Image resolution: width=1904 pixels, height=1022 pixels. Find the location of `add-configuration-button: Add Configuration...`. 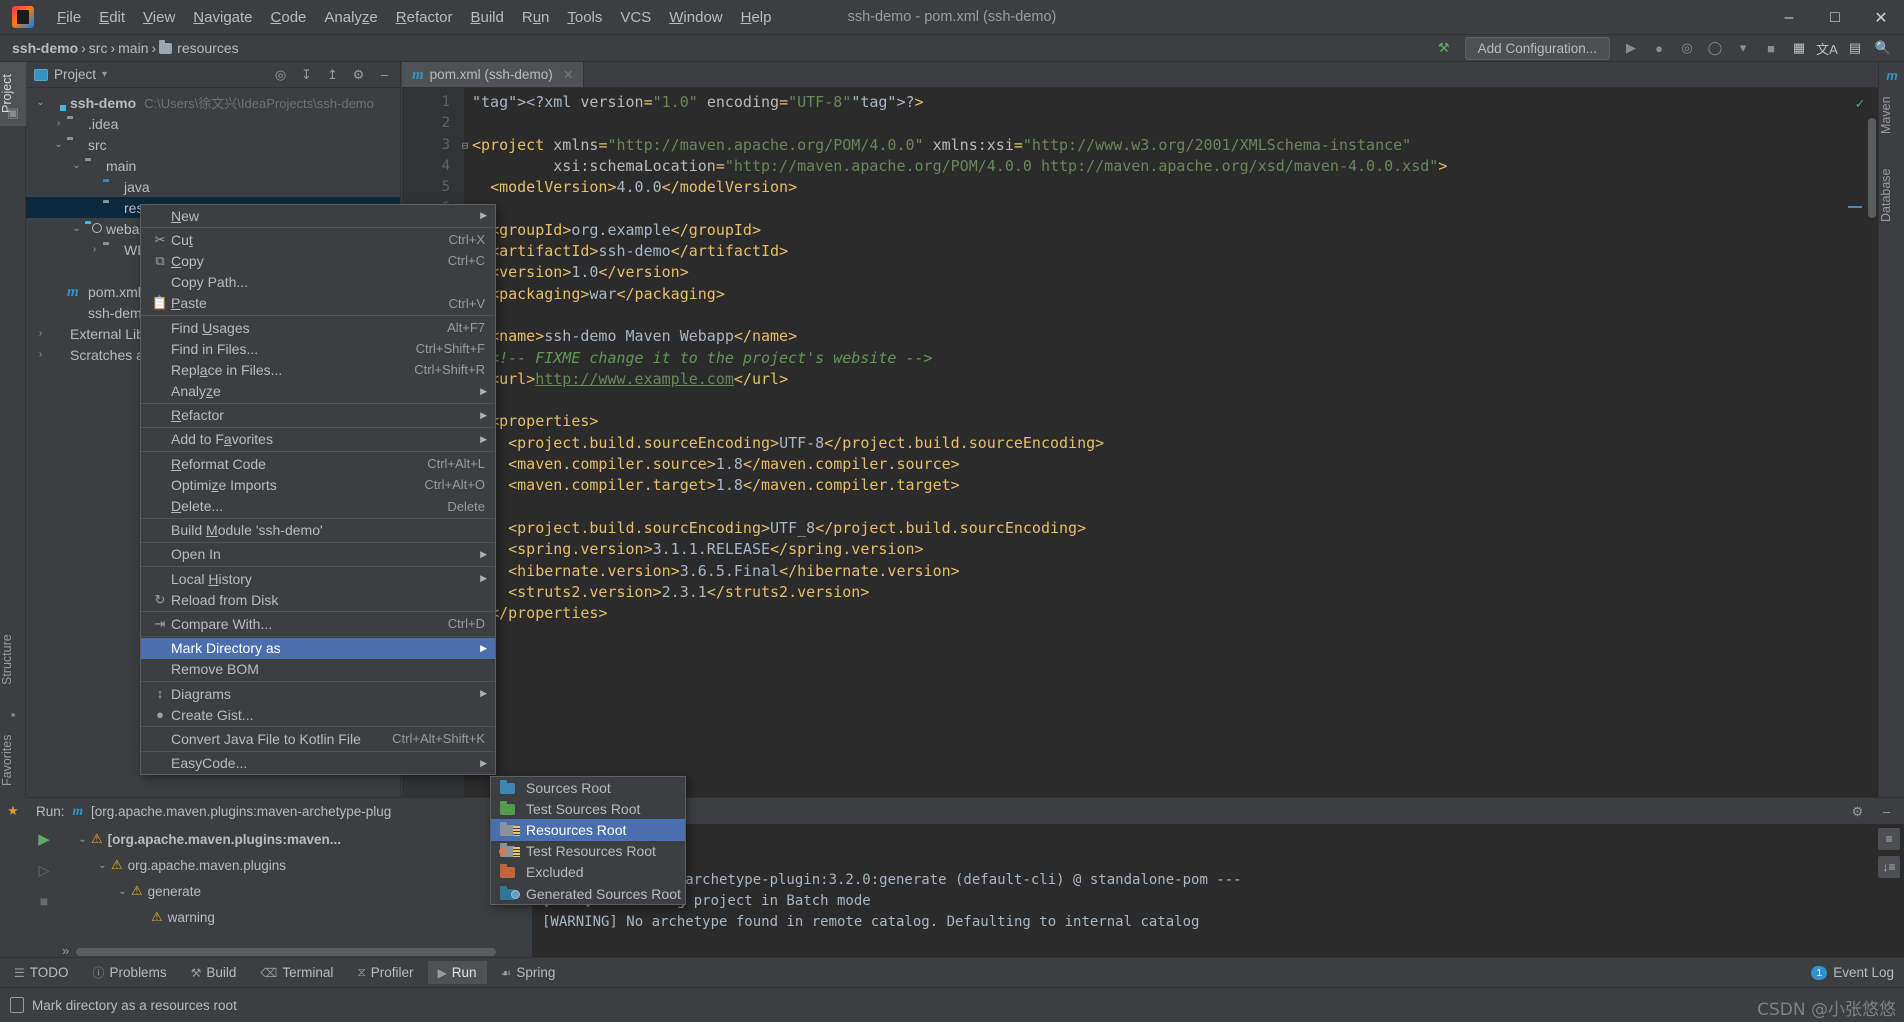

add-configuration-button: Add Configuration... is located at coordinates (1537, 48).